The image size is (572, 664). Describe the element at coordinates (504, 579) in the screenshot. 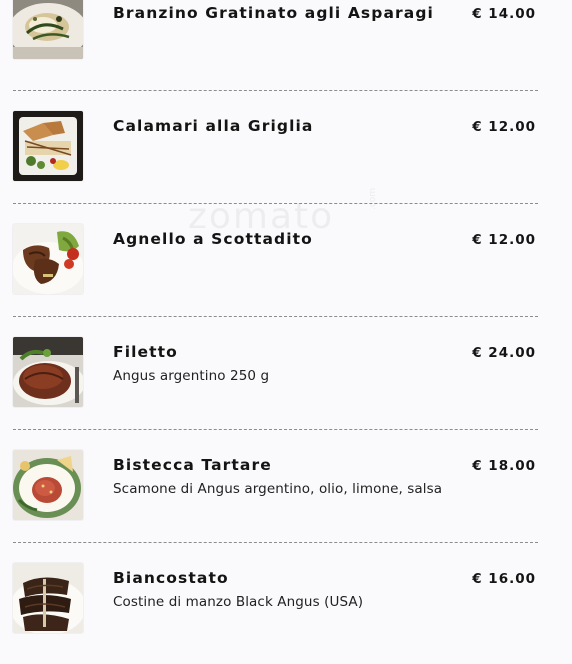

I see `item-price: € 16.00` at that location.